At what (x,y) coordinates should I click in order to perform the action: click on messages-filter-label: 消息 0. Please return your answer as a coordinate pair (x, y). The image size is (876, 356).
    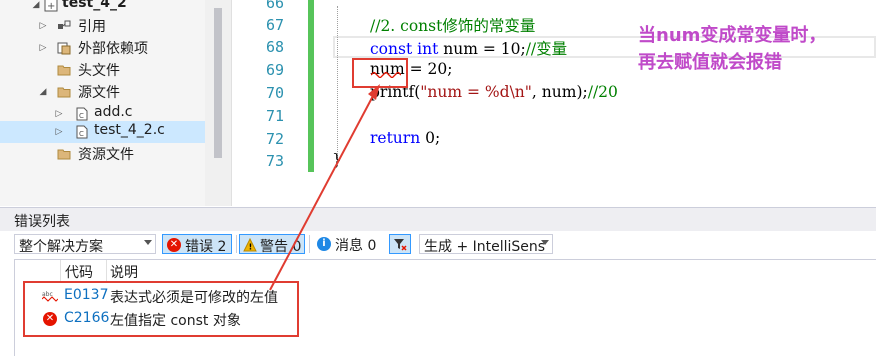
    Looking at the image, I should click on (356, 246).